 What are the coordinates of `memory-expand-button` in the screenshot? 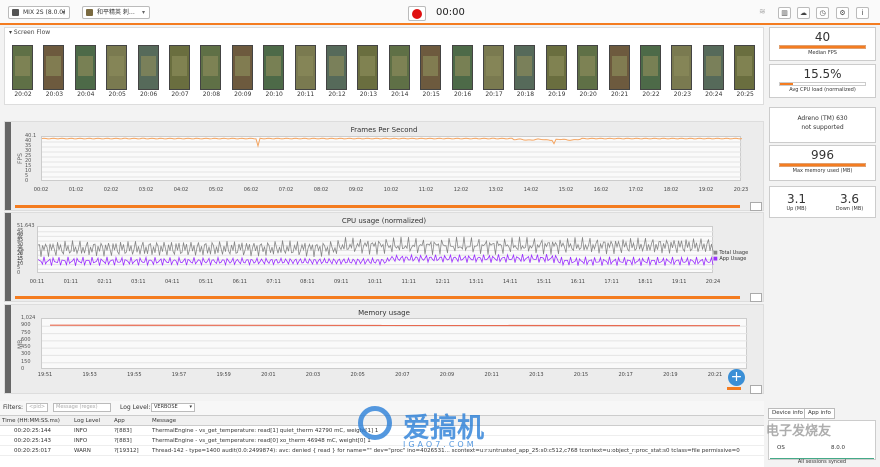 It's located at (756, 389).